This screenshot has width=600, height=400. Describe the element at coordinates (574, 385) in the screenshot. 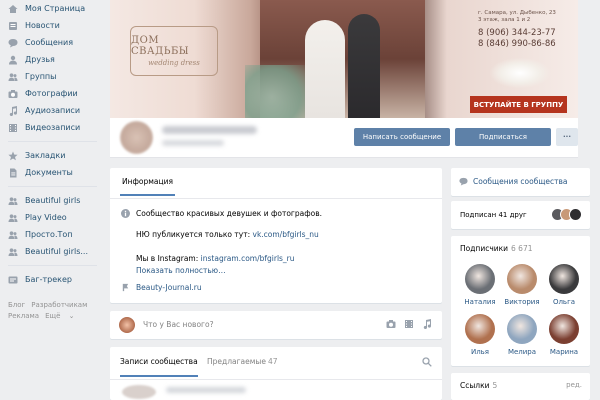

I see `links-edit-link: ред.` at that location.